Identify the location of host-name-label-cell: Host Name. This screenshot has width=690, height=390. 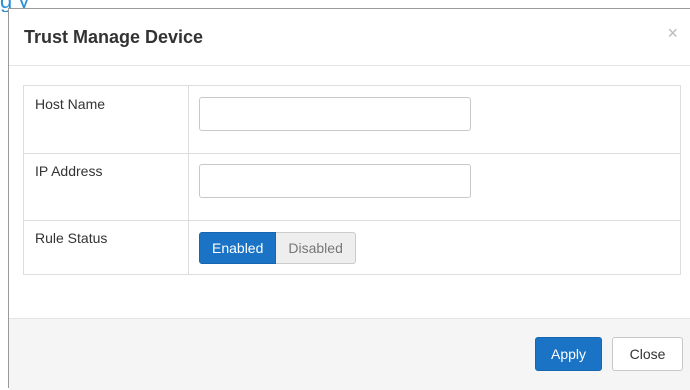
(106, 119).